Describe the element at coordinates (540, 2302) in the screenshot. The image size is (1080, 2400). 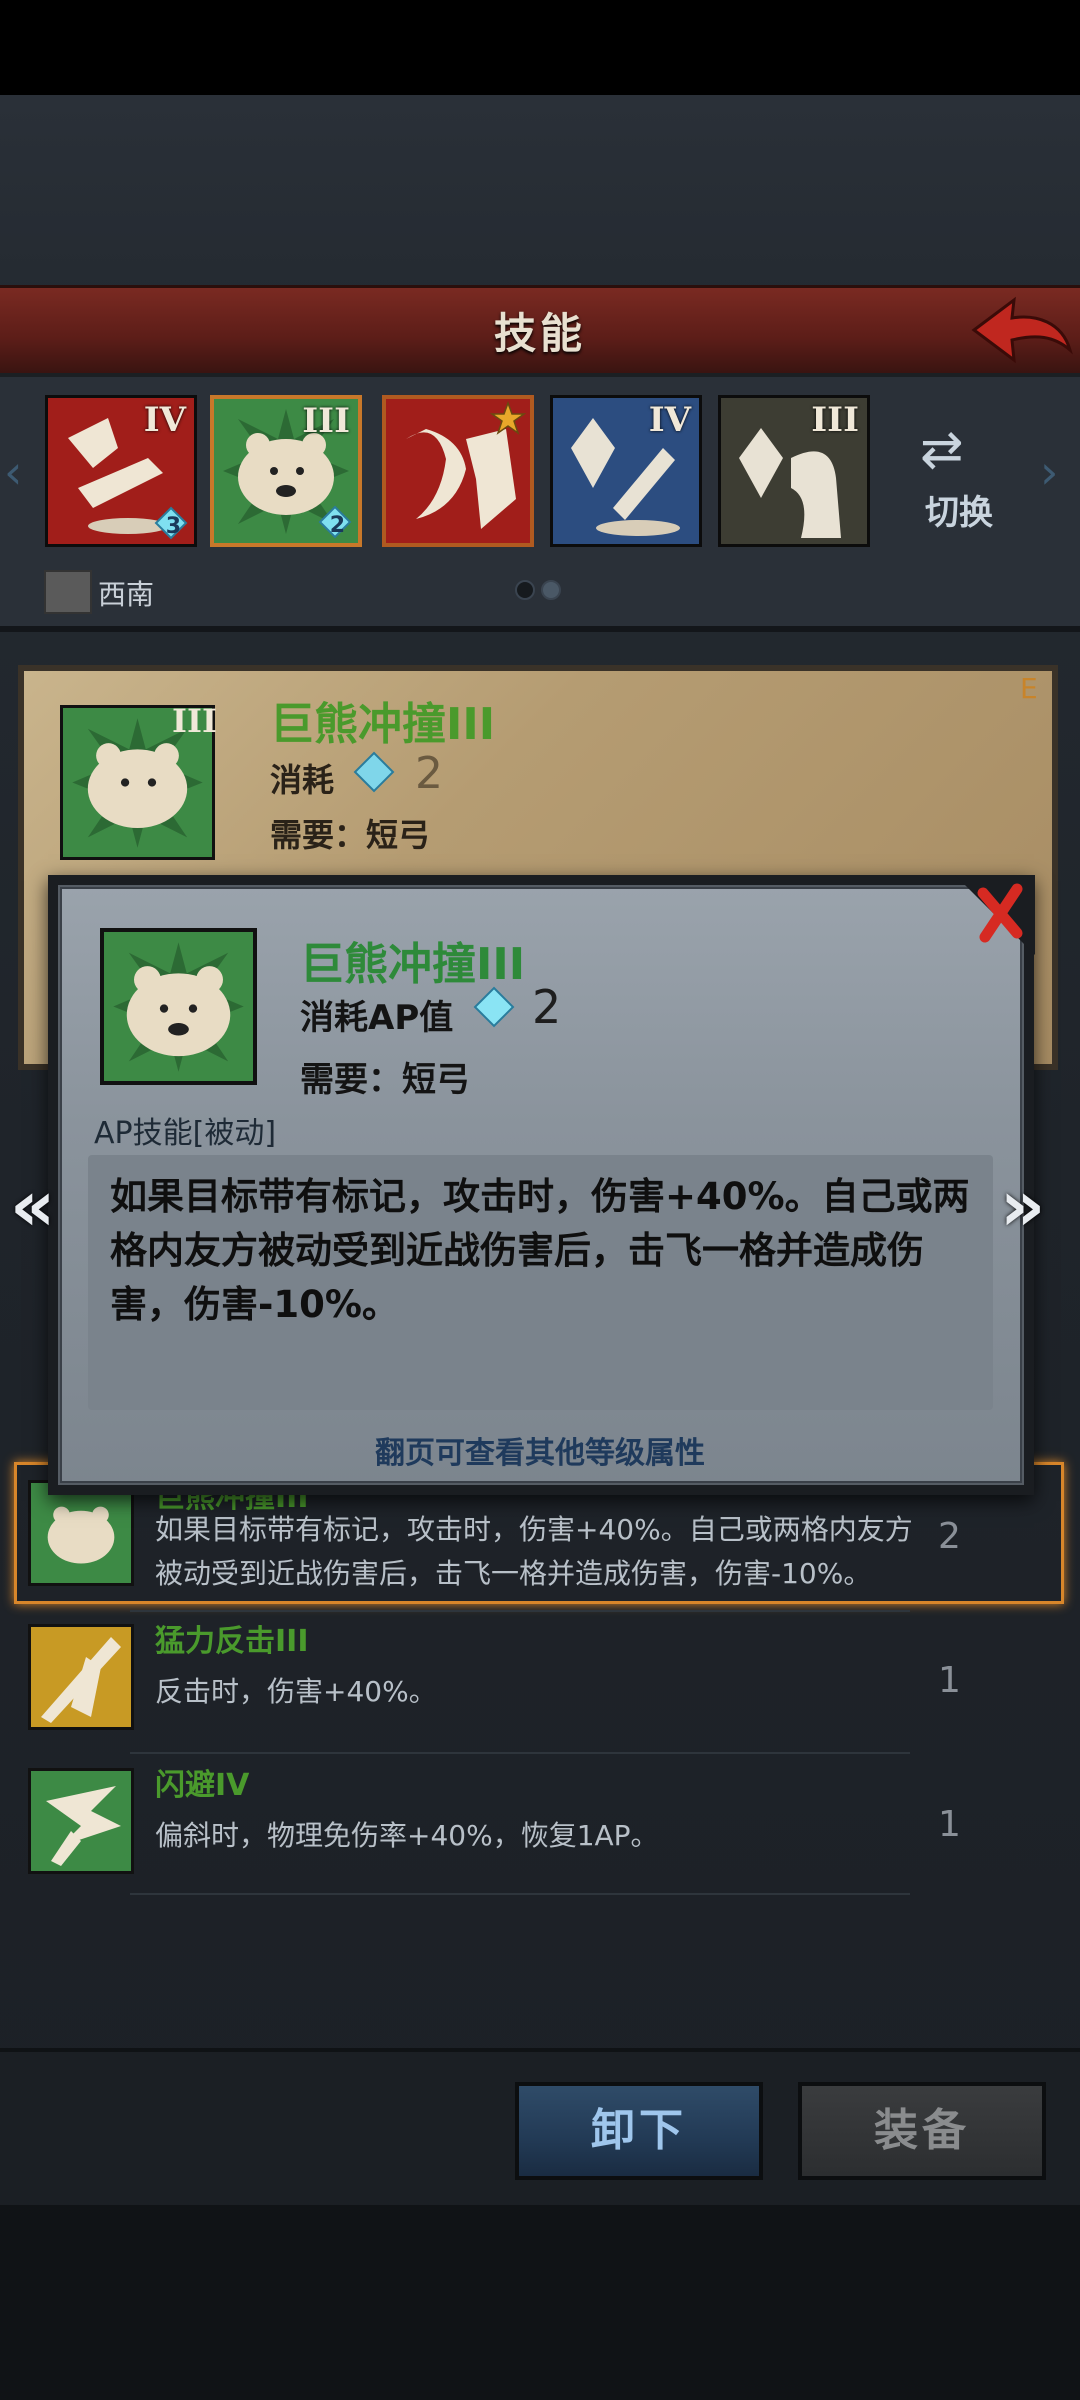
I see `bottom-area` at that location.